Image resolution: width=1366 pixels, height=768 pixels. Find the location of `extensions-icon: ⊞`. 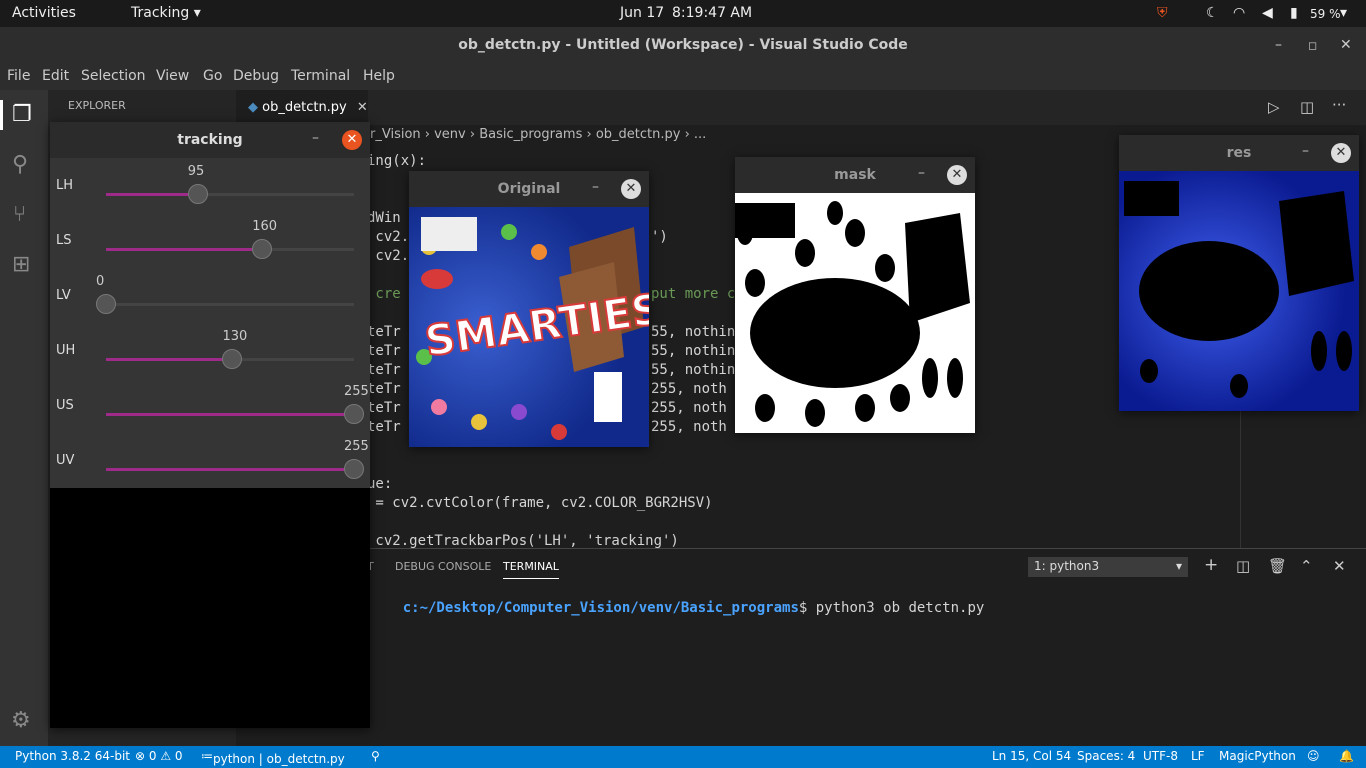

extensions-icon: ⊞ is located at coordinates (21, 264).